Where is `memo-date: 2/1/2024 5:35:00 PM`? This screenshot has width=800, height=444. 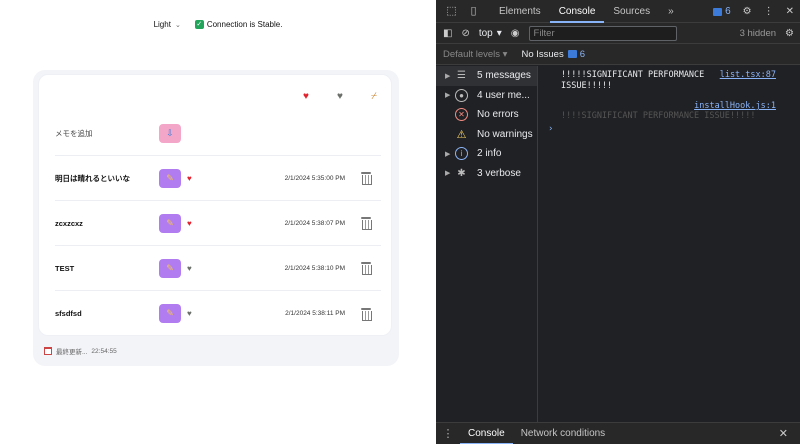 memo-date: 2/1/2024 5:35:00 PM is located at coordinates (314, 178).